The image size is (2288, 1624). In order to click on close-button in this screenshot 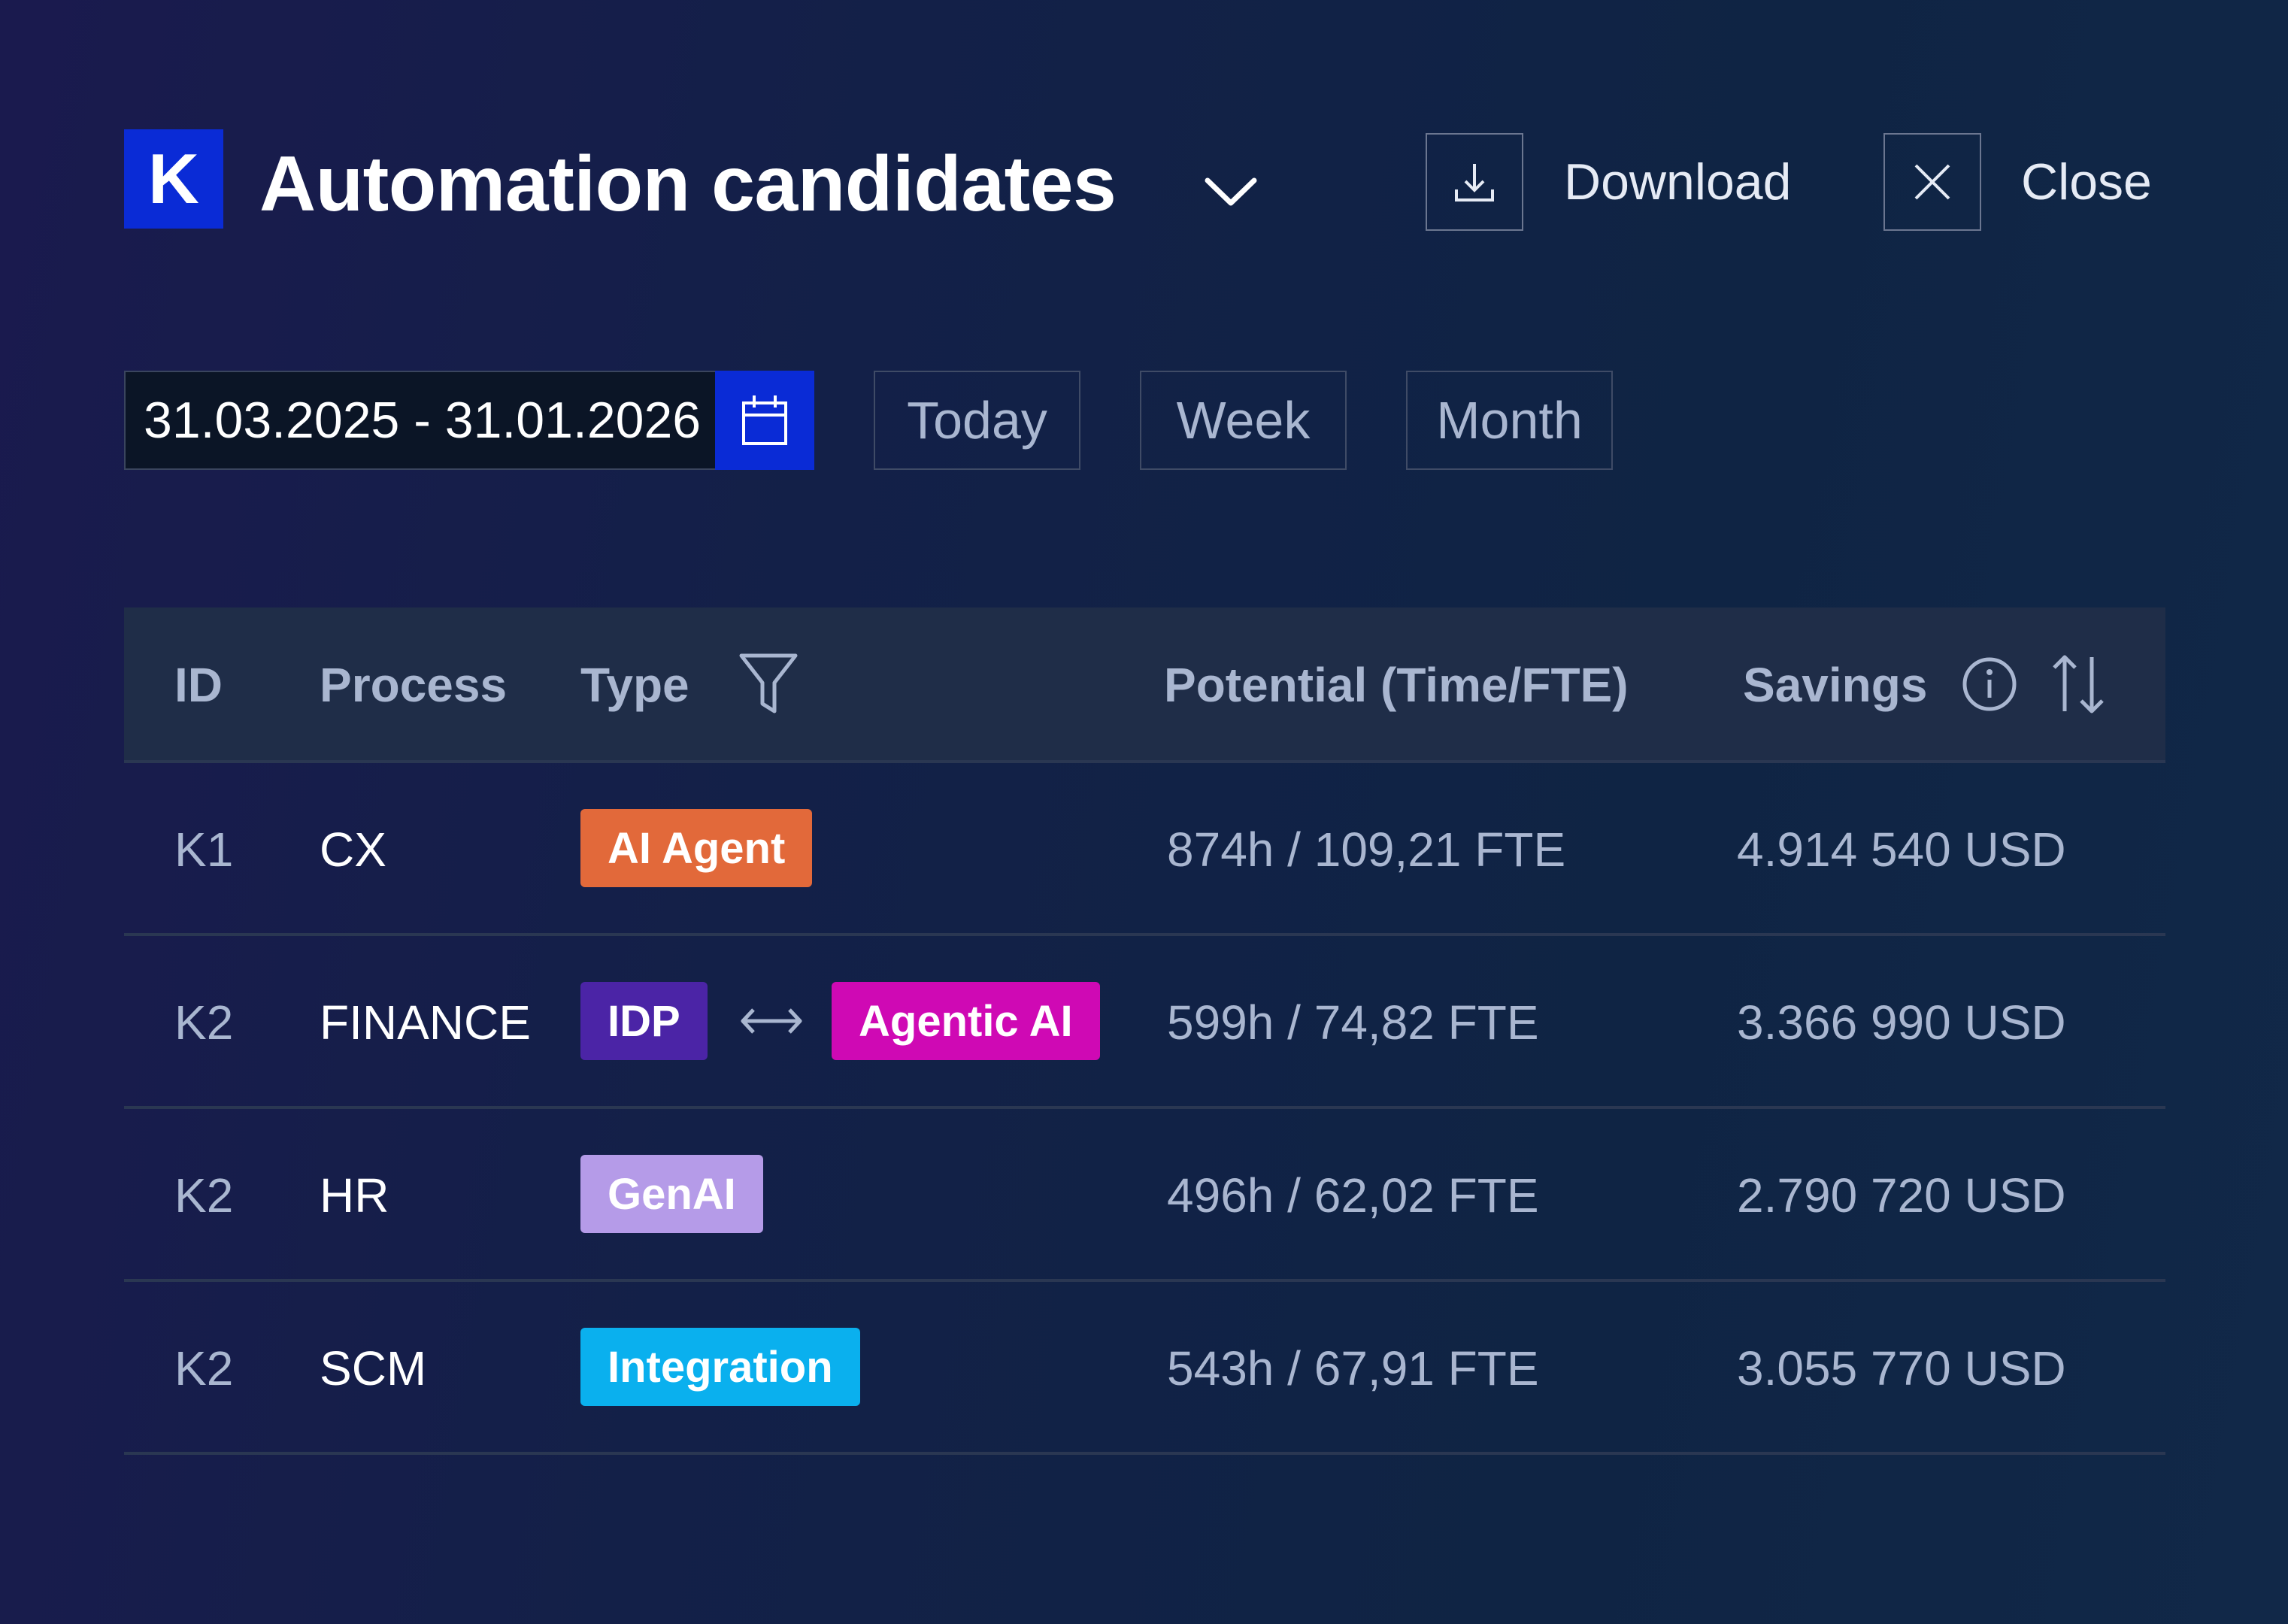, I will do `click(1932, 182)`.